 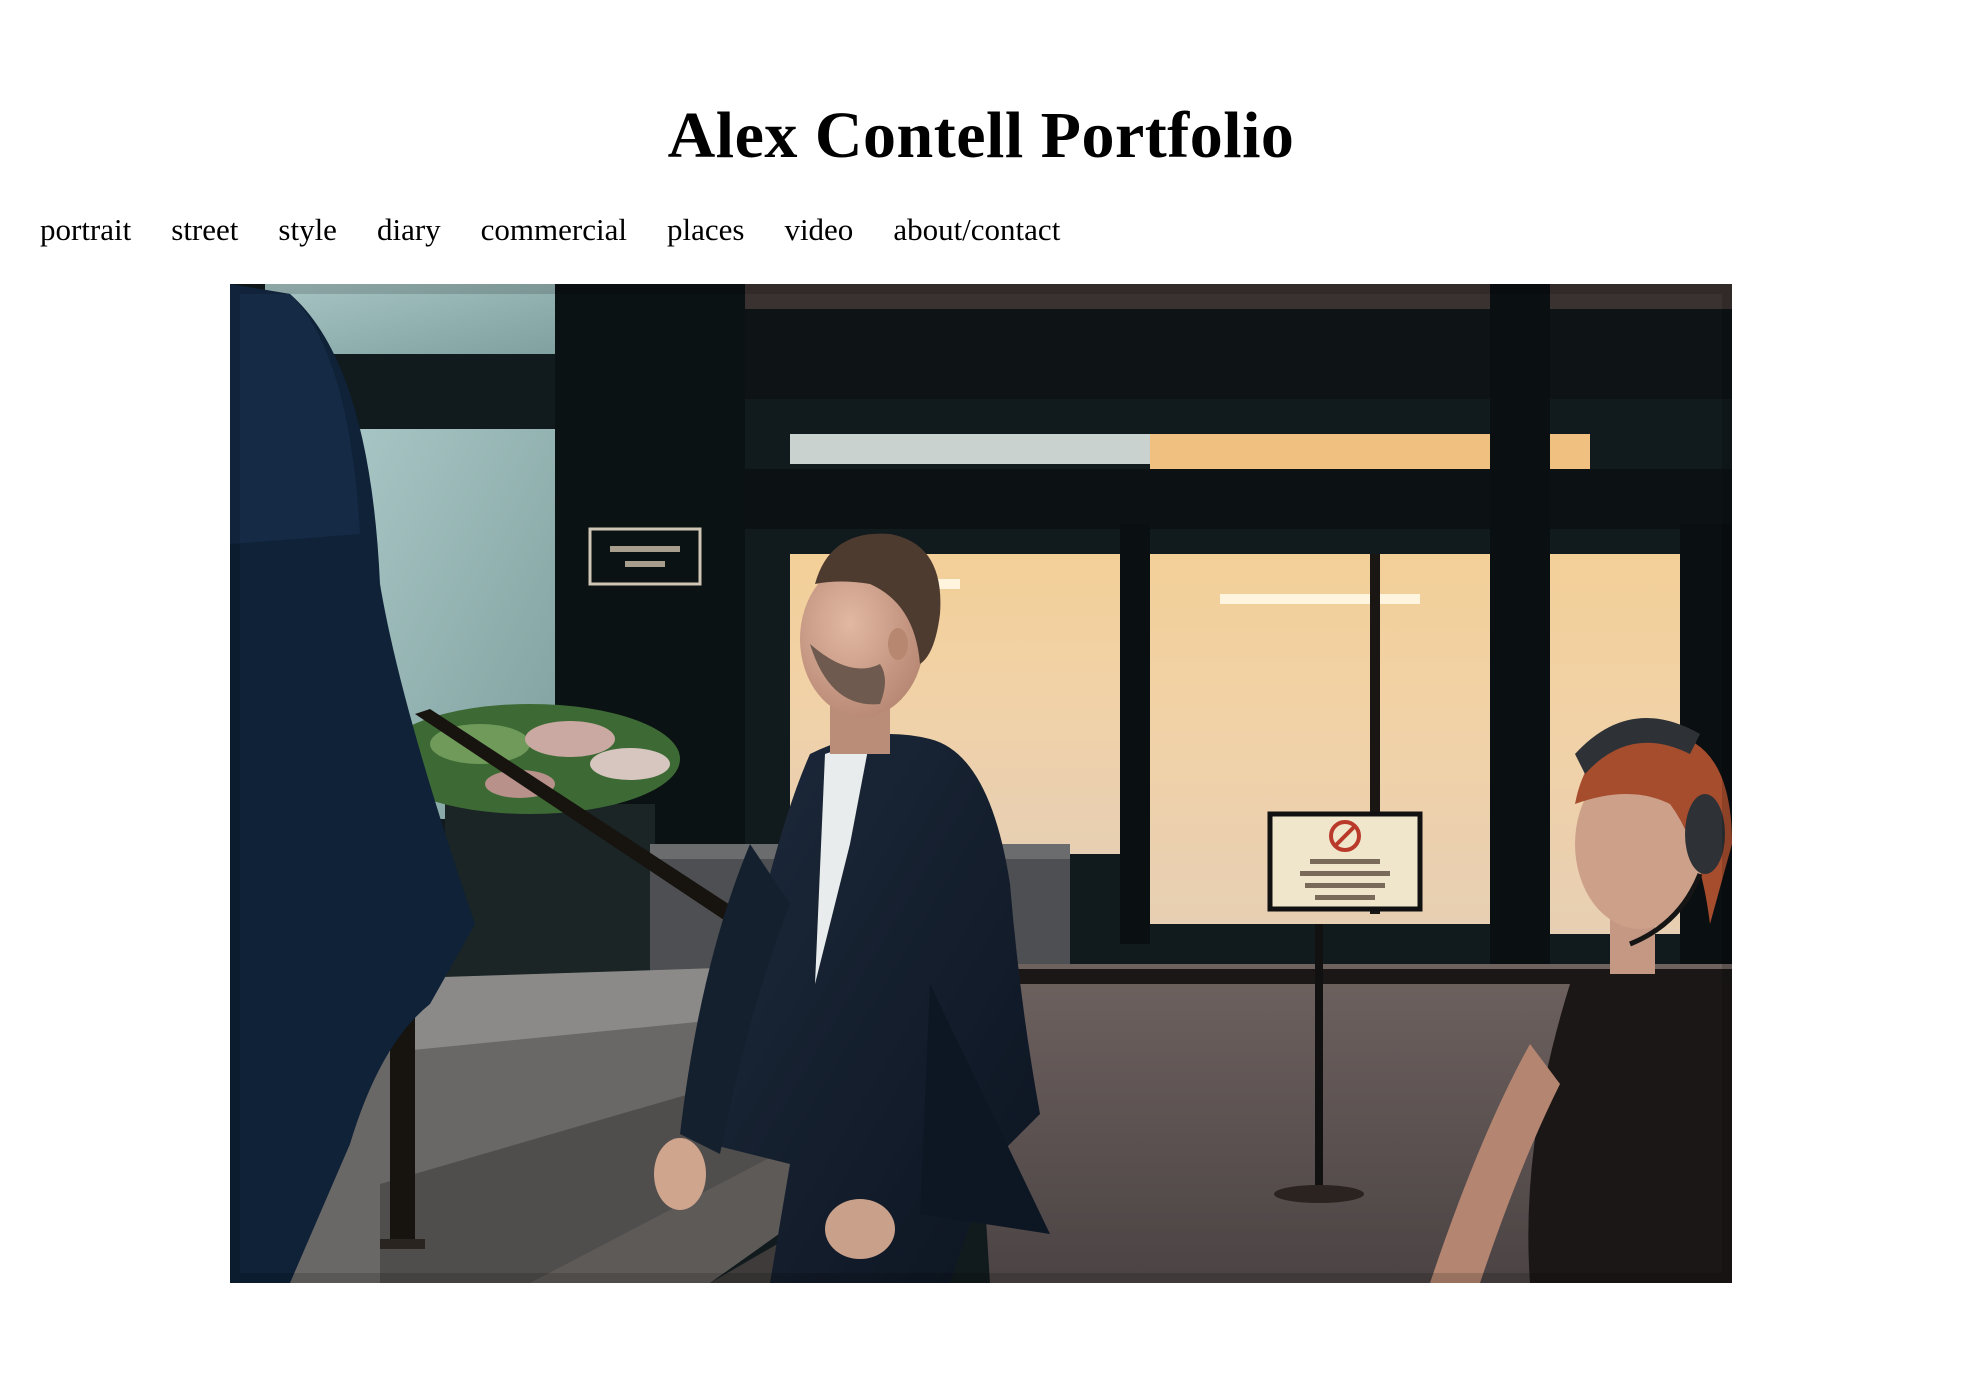 I want to click on nav-item-about-contact: about/contact, so click(x=976, y=230).